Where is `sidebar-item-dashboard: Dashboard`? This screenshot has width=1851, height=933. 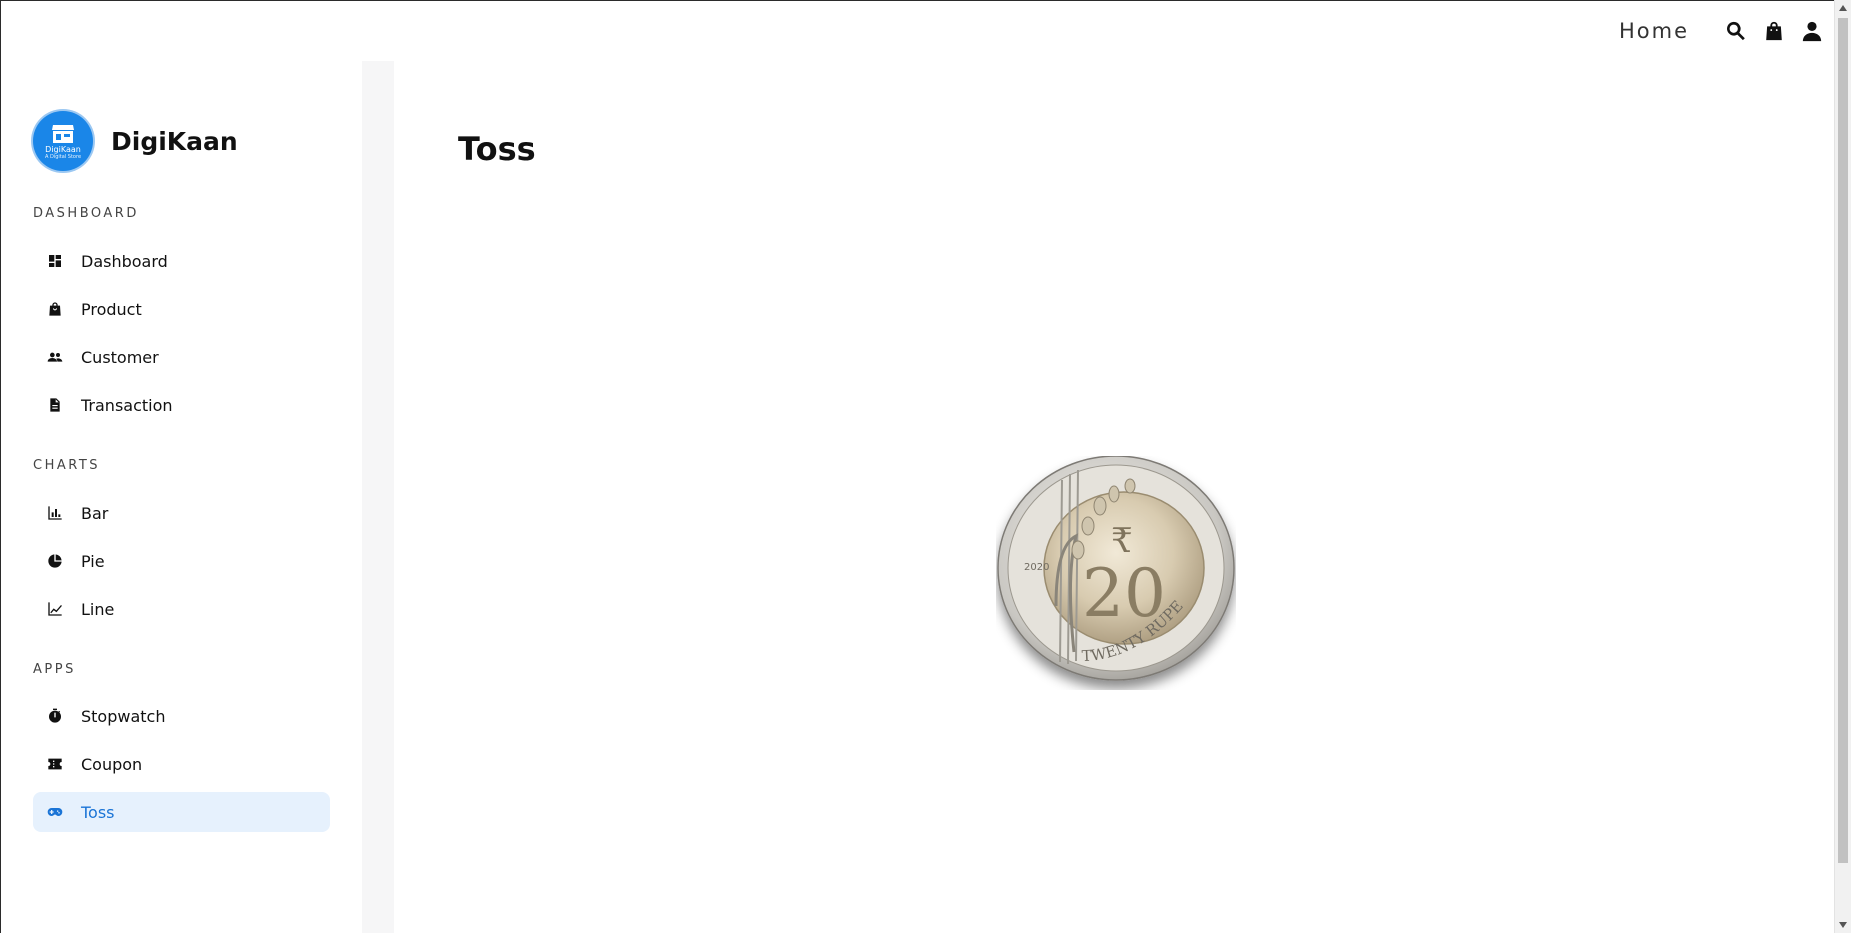 sidebar-item-dashboard: Dashboard is located at coordinates (181, 261).